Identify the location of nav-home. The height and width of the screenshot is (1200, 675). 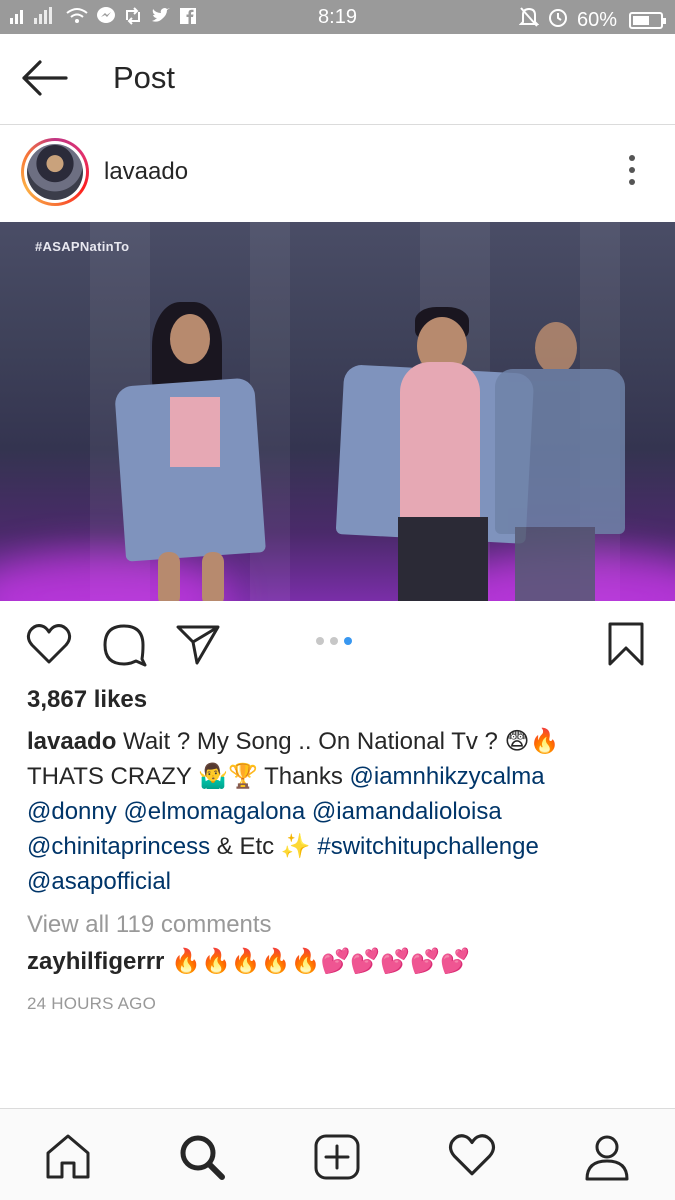
(68, 1157).